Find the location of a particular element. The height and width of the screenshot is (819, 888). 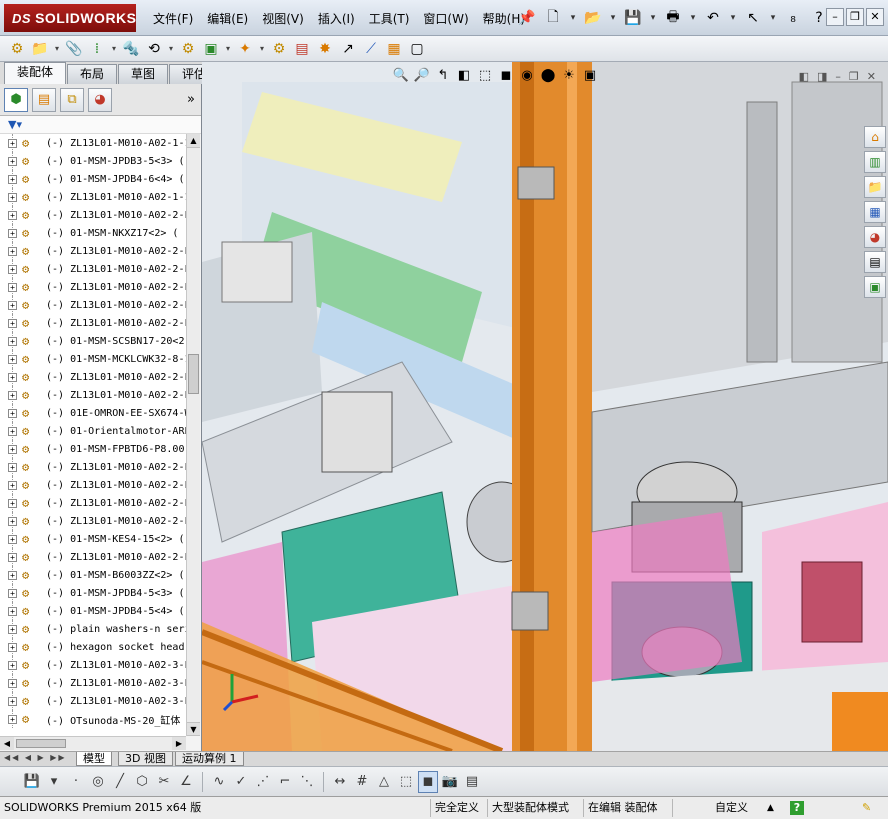

hscroll-thumb is located at coordinates (41, 743).